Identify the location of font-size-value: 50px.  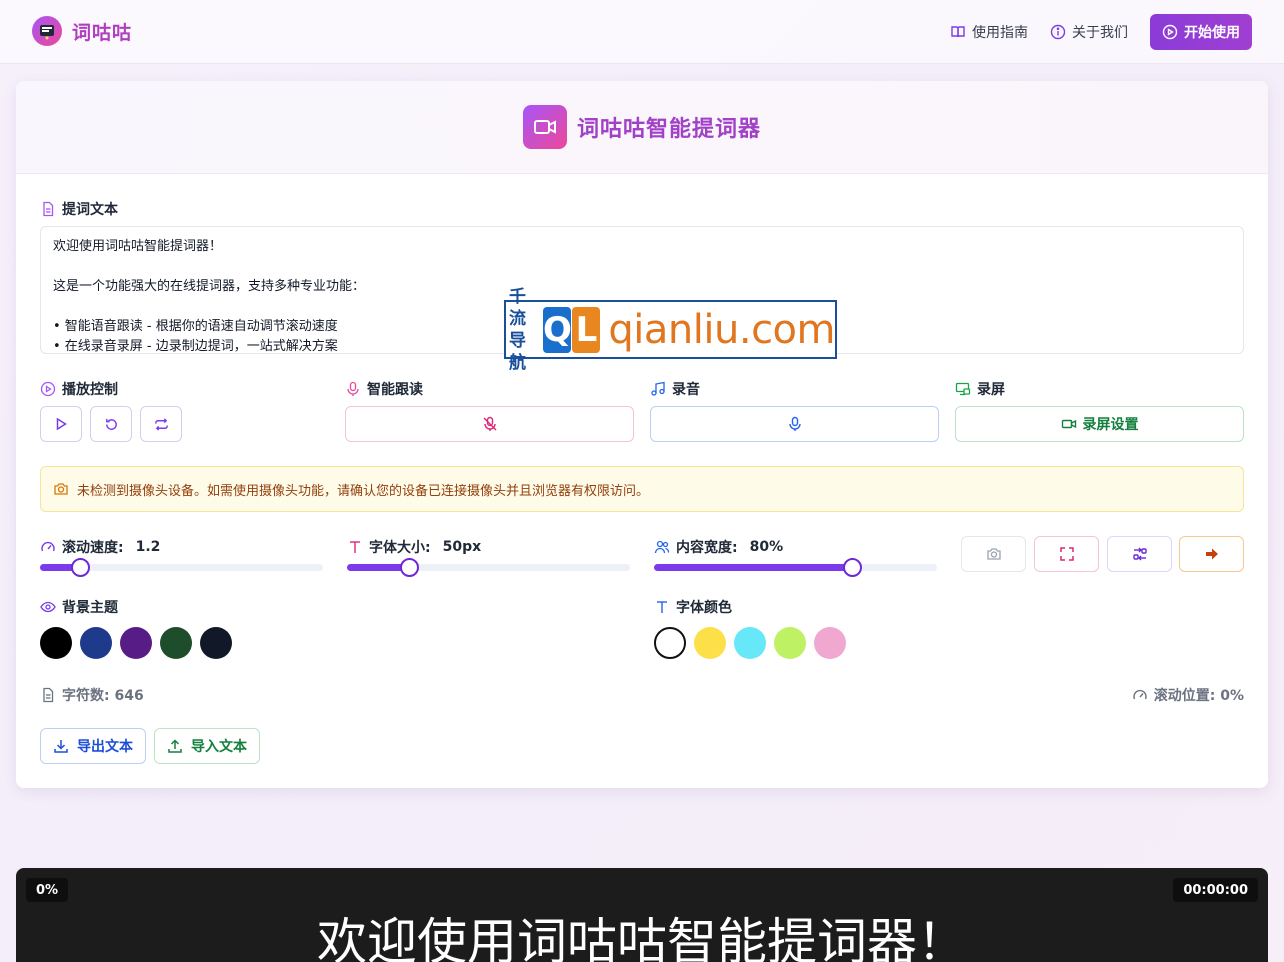
(462, 547).